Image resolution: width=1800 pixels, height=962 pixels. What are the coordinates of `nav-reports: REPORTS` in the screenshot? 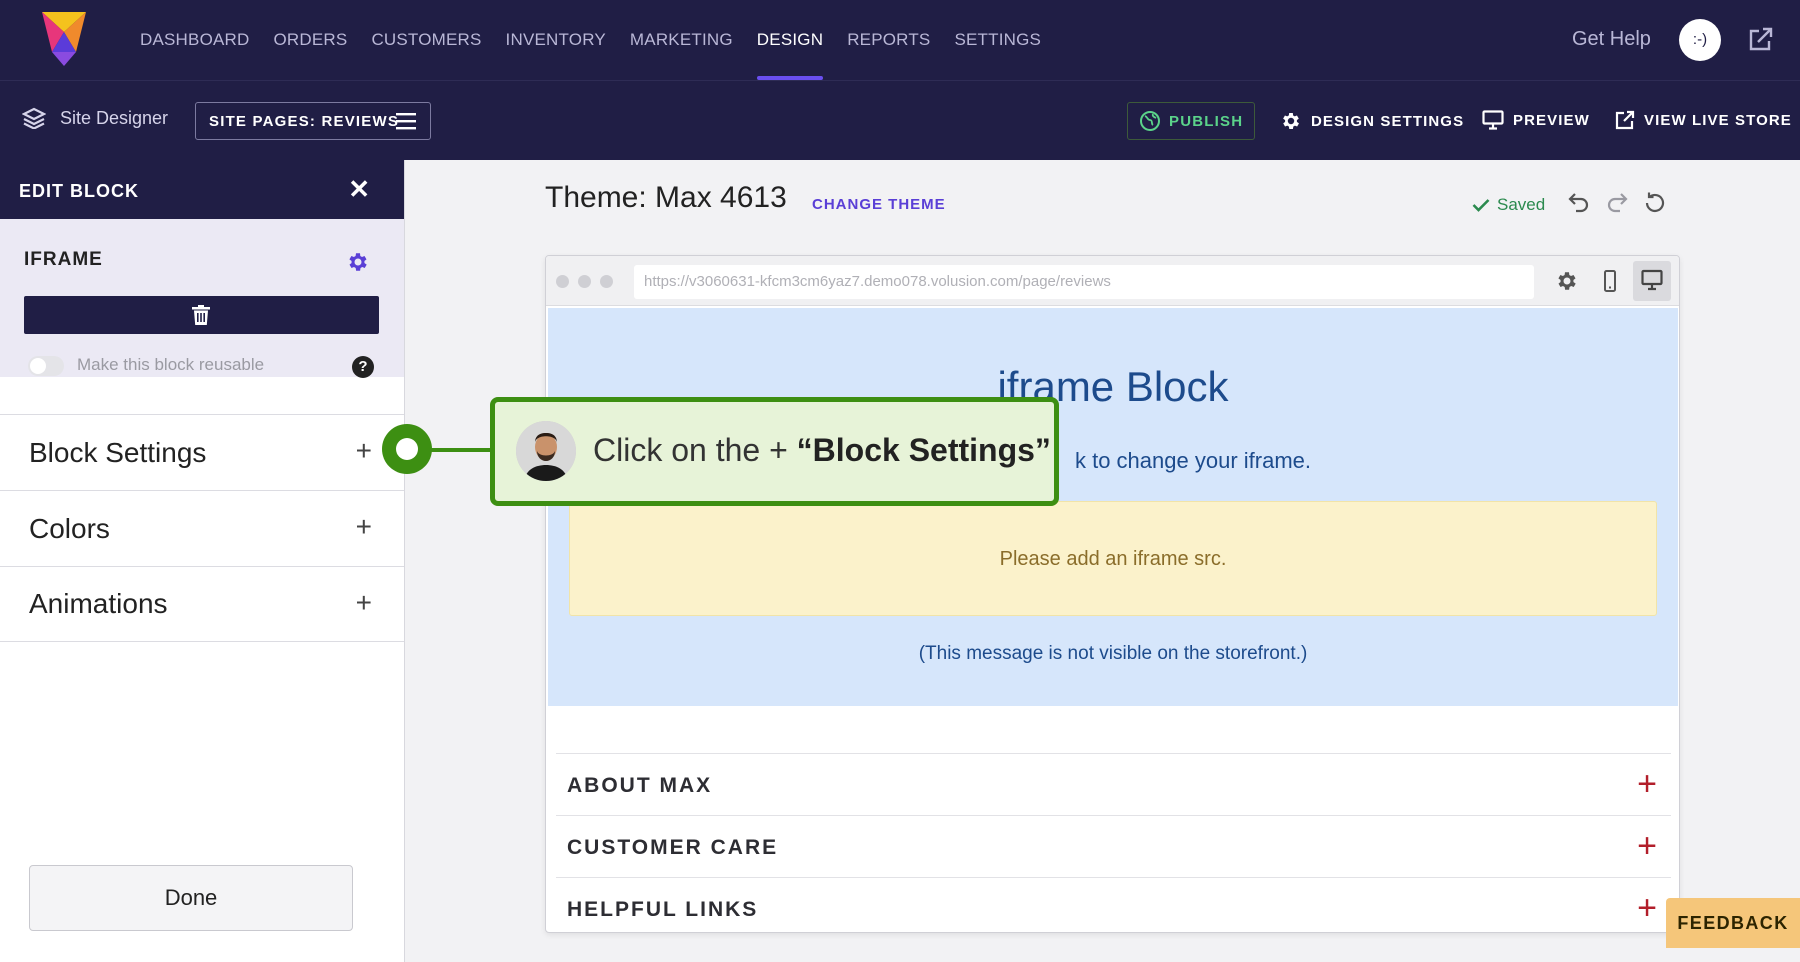 It's located at (888, 40).